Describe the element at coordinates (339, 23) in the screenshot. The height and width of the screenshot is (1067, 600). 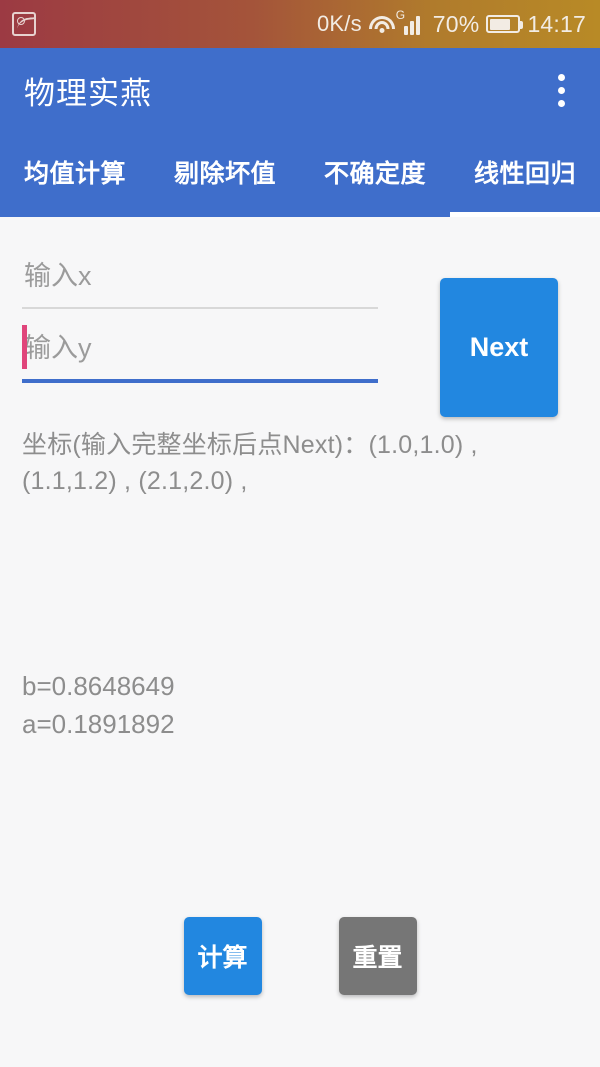
I see `network-speed-label: 0K/s` at that location.